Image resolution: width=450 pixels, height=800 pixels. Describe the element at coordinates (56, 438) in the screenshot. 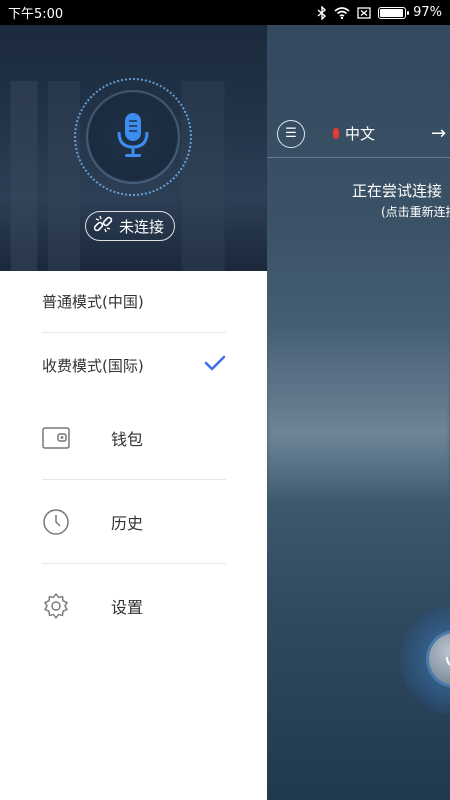

I see `wallet-icon` at that location.